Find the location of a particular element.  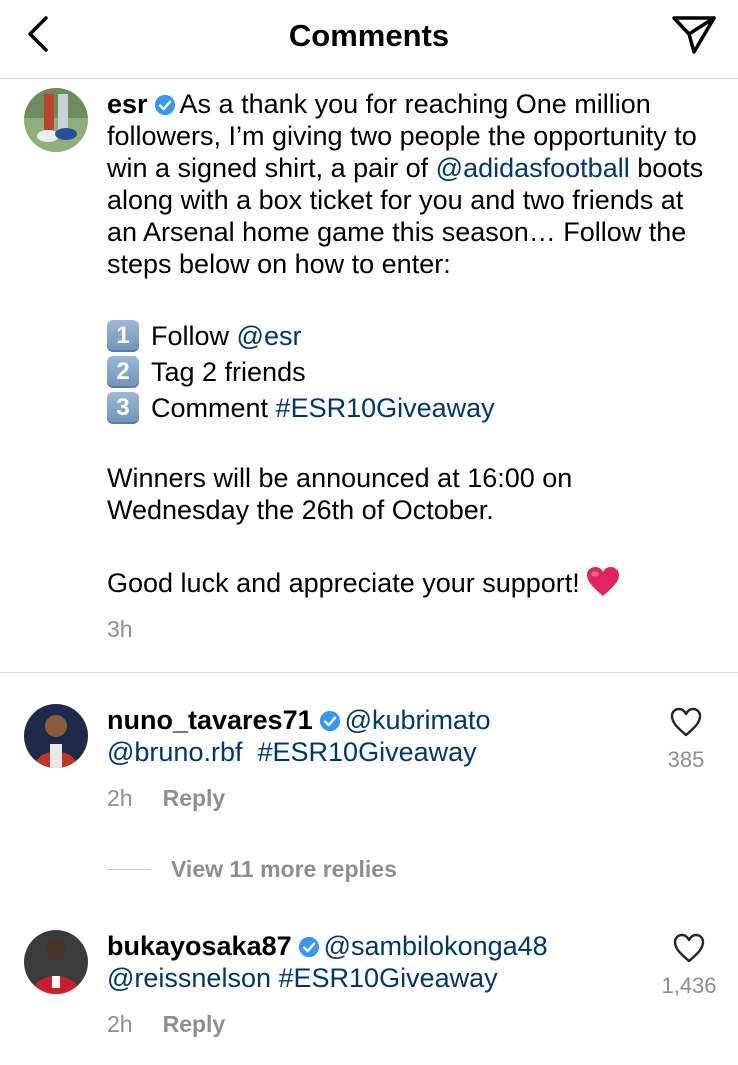

step-text: Follow is located at coordinates (190, 336).